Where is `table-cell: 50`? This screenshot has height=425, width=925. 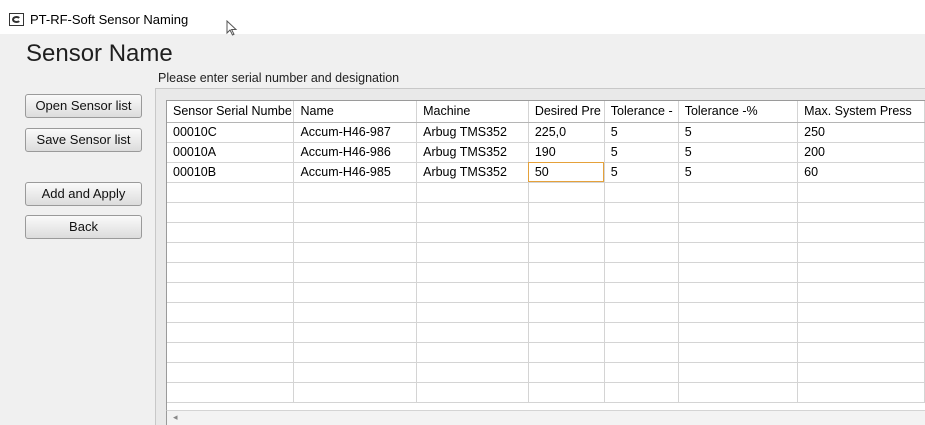
table-cell: 50 is located at coordinates (566, 172).